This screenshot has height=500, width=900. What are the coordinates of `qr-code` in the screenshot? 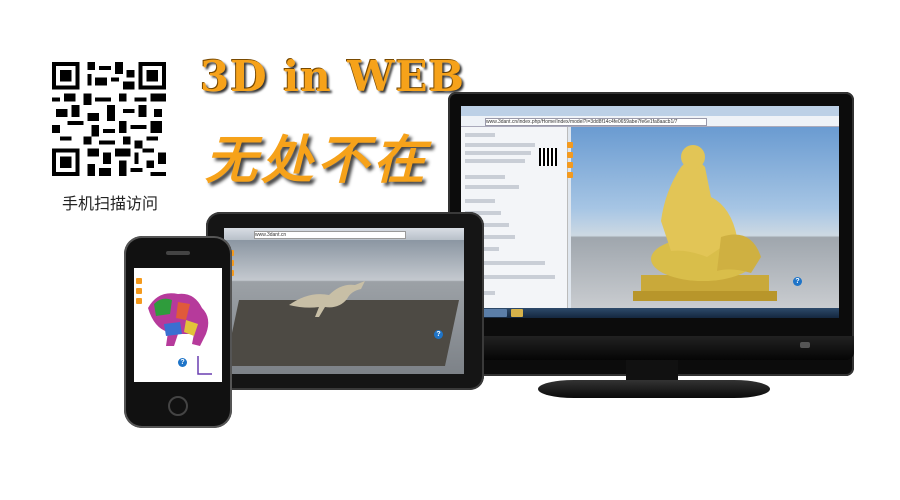 It's located at (109, 119).